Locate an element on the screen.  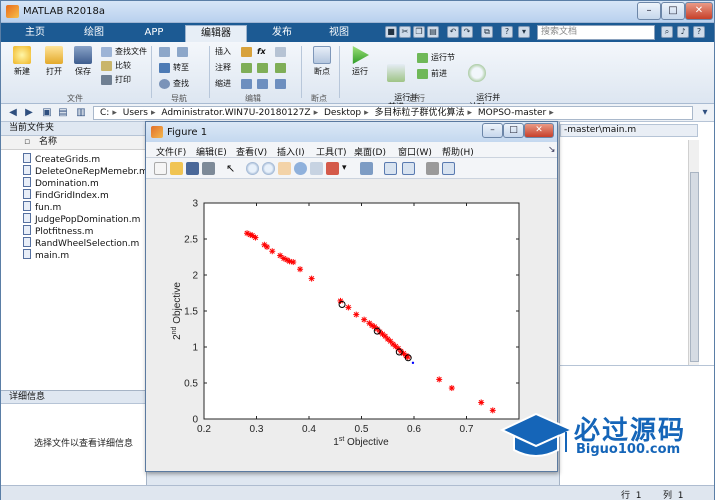
hide-plot-tools-icon is located at coordinates (432, 168).